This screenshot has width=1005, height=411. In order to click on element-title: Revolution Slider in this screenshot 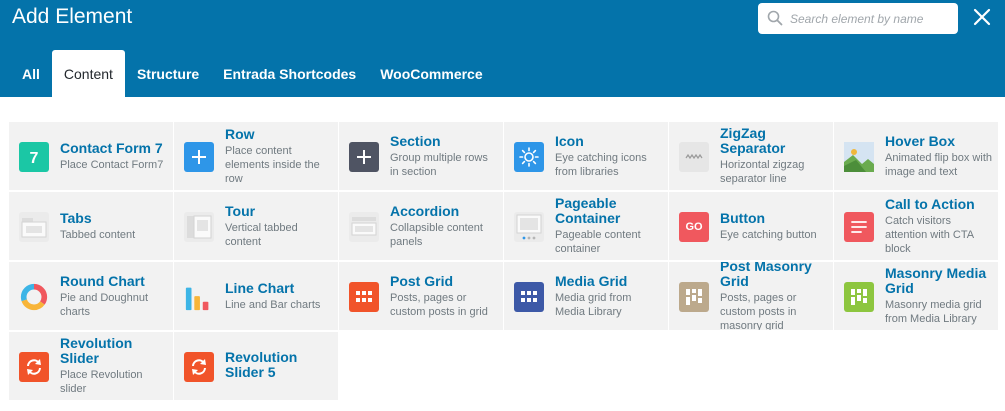, I will do `click(96, 350)`.